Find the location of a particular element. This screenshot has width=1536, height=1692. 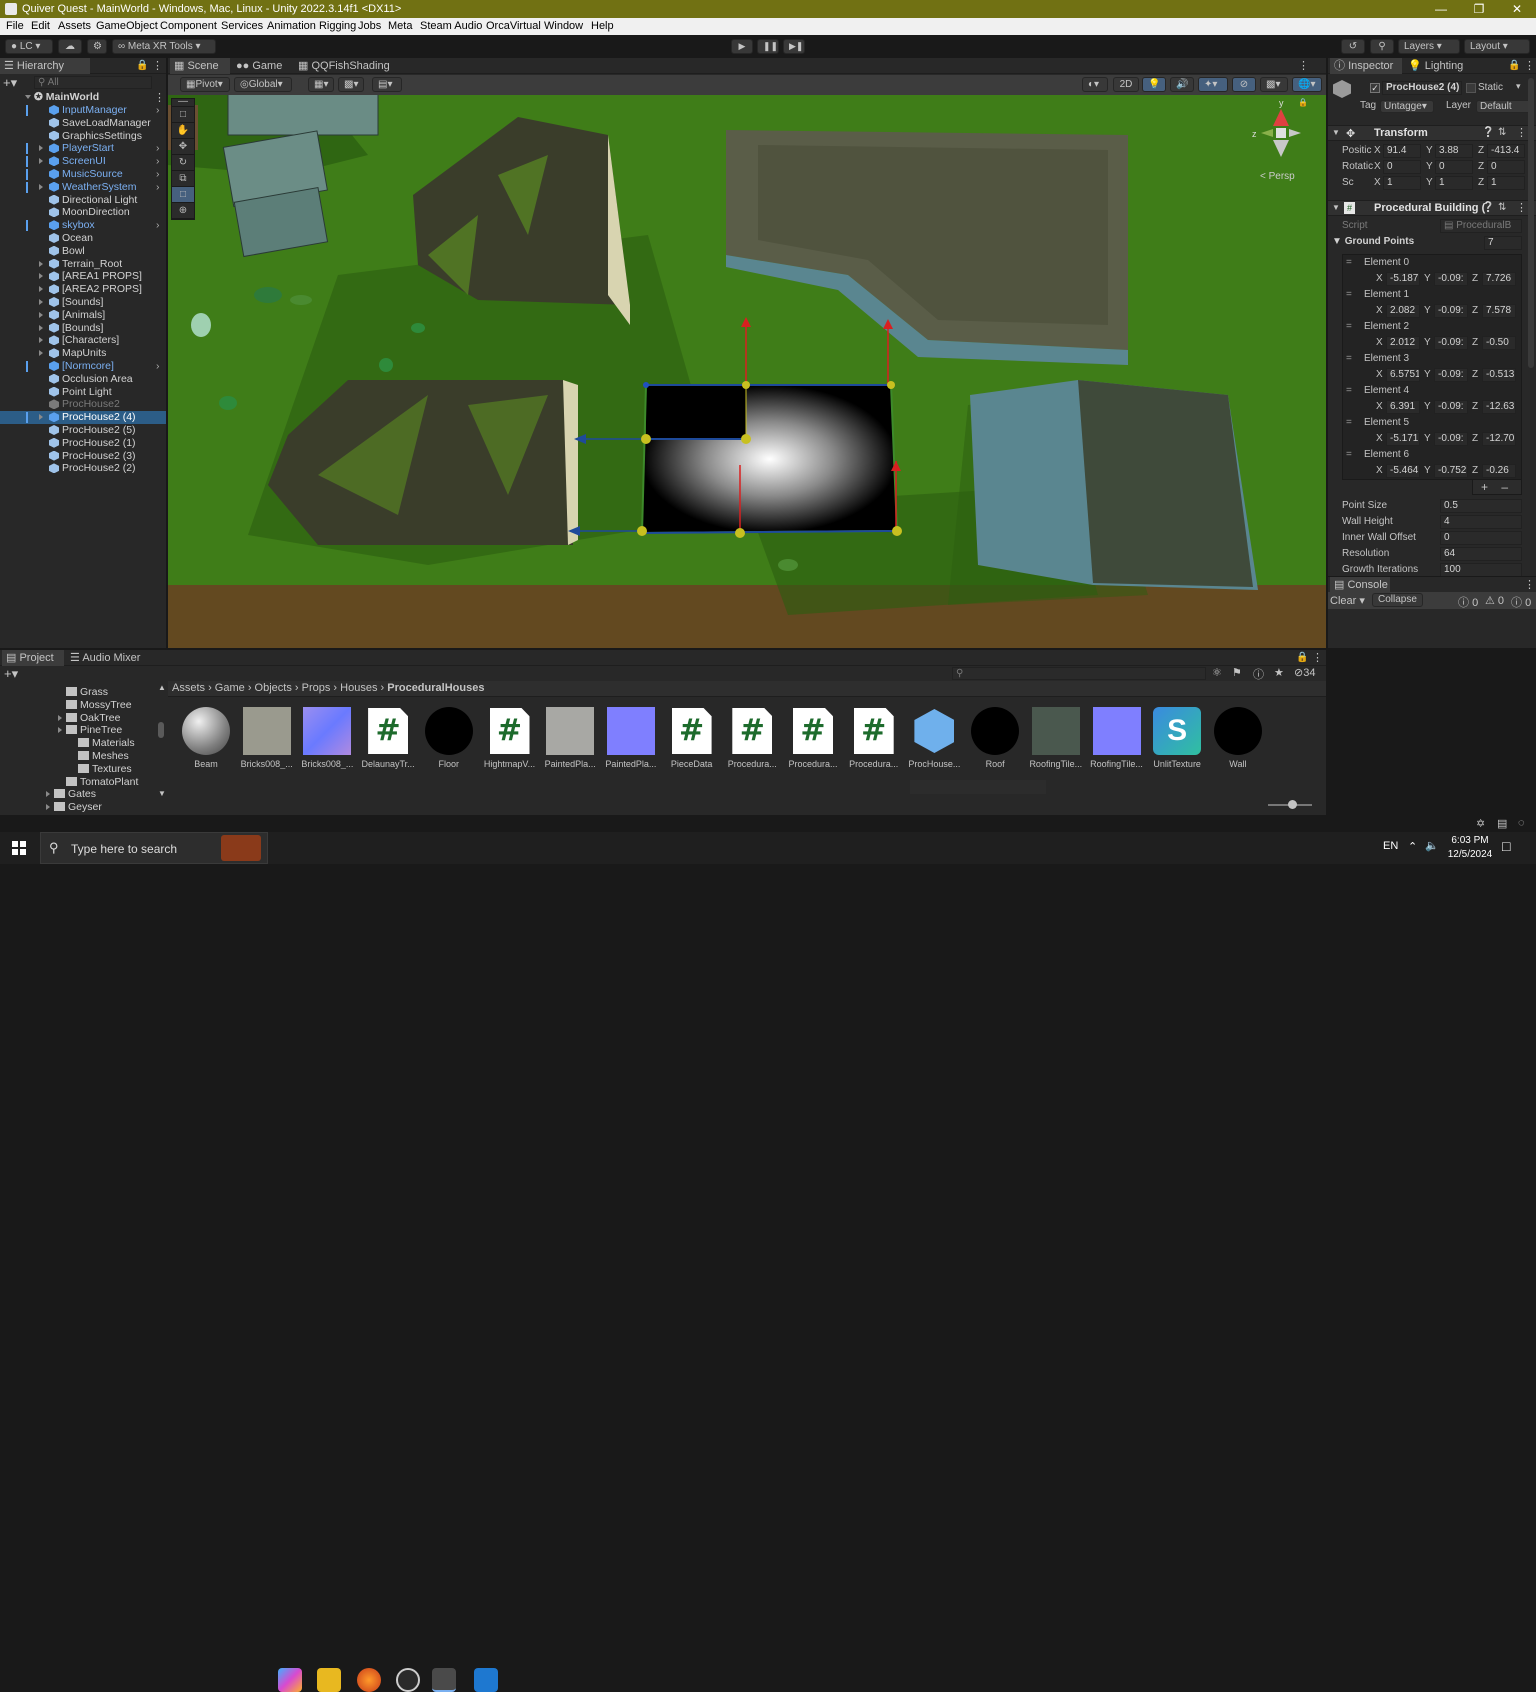

tab-inspector: ⓘ Inspector is located at coordinates (1366, 66).